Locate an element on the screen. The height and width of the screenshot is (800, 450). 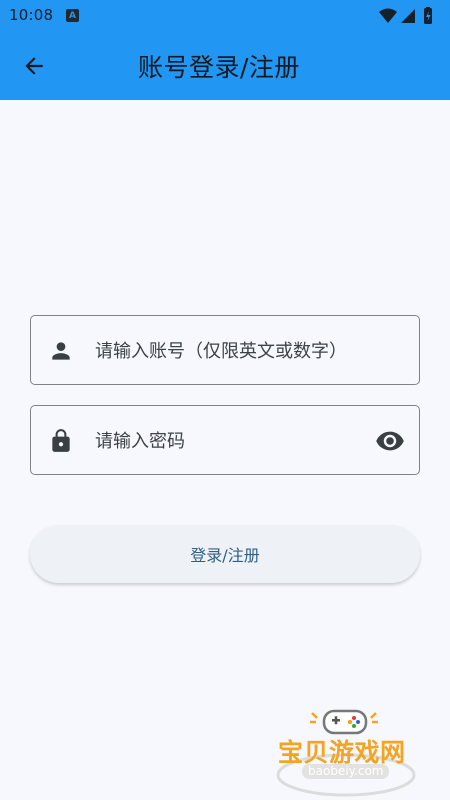
arrow-left-icon is located at coordinates (34, 66).